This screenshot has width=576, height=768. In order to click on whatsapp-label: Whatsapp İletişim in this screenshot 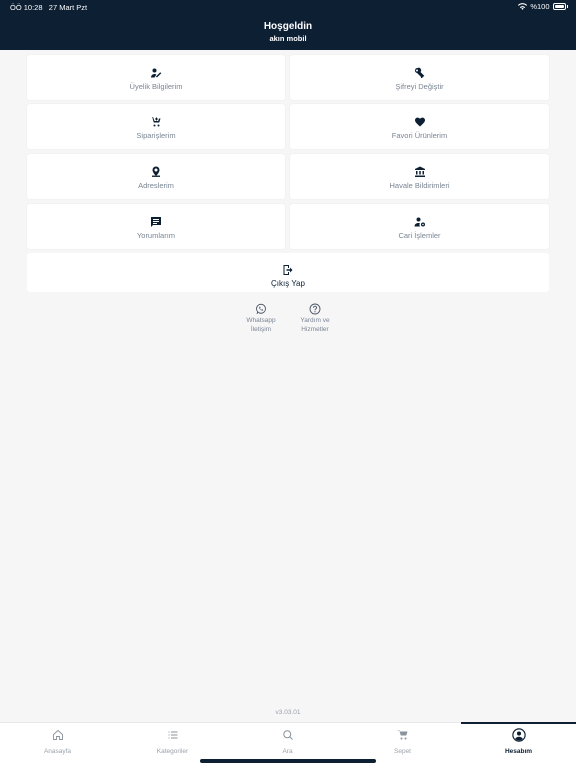, I will do `click(261, 325)`.